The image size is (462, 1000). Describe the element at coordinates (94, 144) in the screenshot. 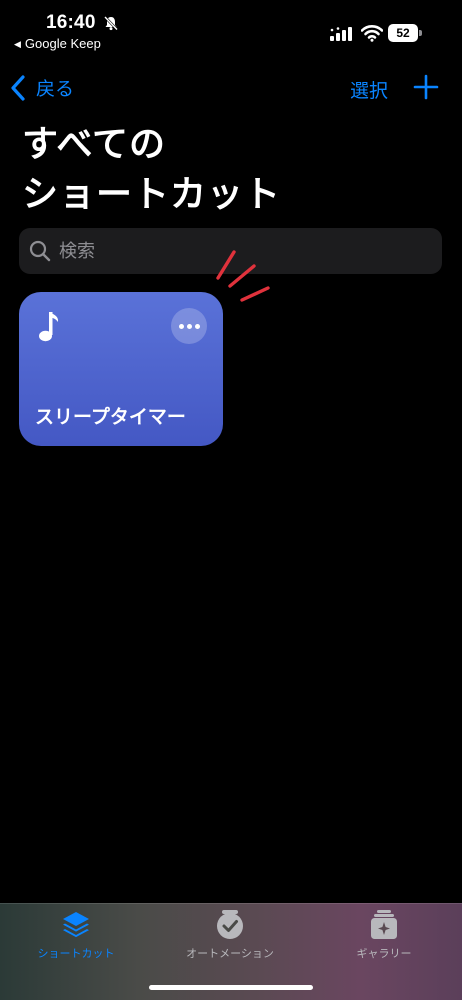

I see `page-title-line-1: すべての` at that location.